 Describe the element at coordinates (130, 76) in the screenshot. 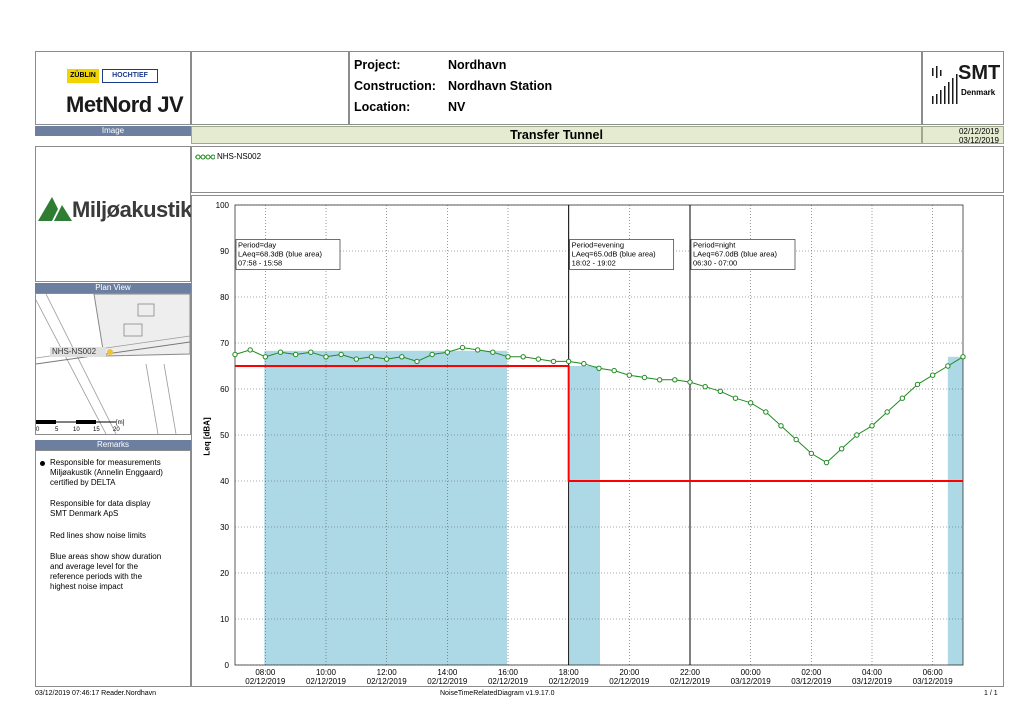

I see `hochtief-logo: HOCHTIEF` at that location.